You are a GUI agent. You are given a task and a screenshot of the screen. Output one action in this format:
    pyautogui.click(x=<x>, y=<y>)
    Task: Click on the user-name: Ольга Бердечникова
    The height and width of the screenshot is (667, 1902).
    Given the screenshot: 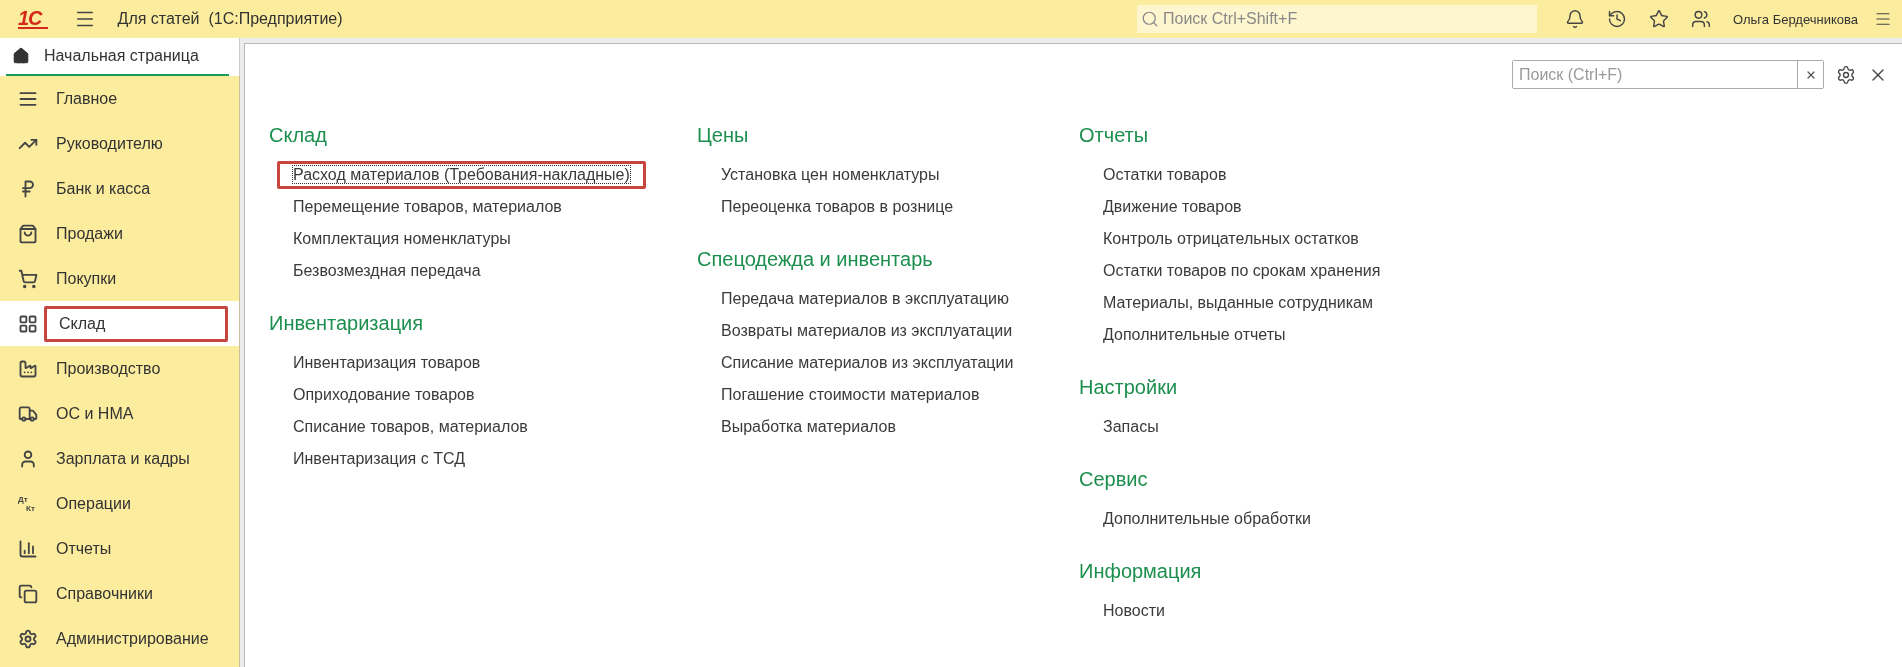 What is the action you would take?
    pyautogui.click(x=1795, y=19)
    